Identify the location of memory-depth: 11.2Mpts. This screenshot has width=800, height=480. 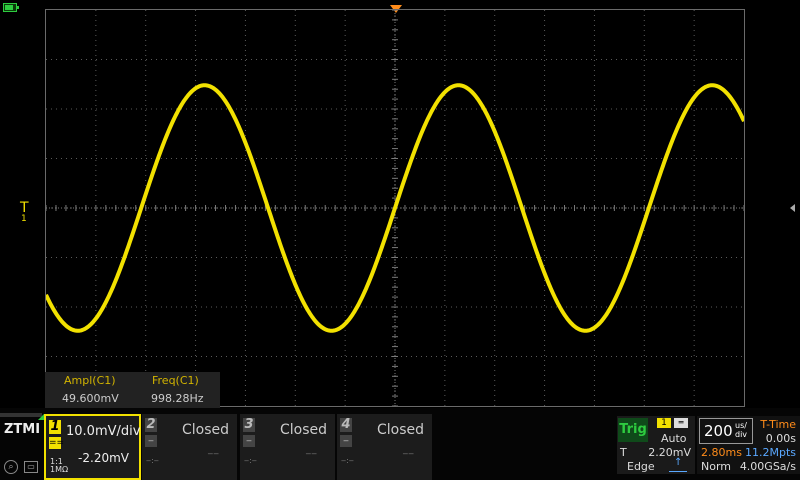
(770, 452).